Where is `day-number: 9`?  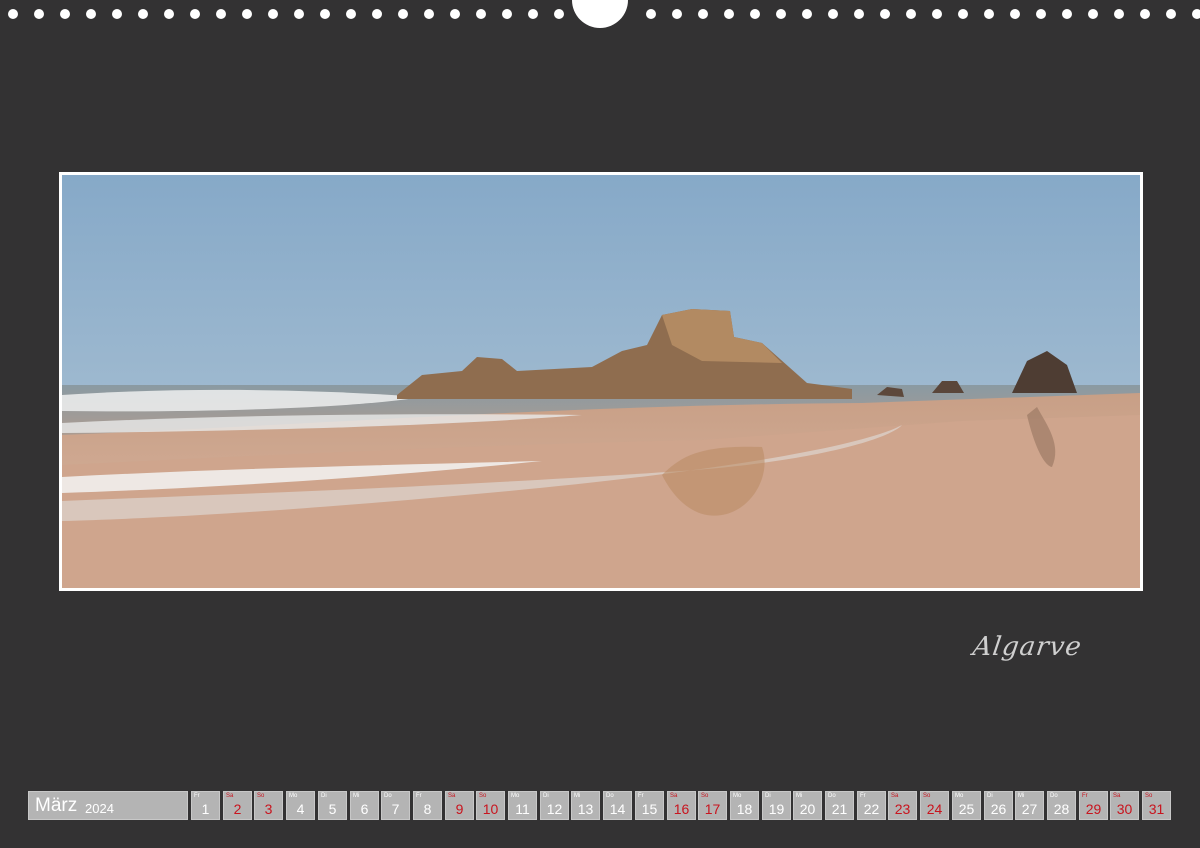
day-number: 9 is located at coordinates (459, 809).